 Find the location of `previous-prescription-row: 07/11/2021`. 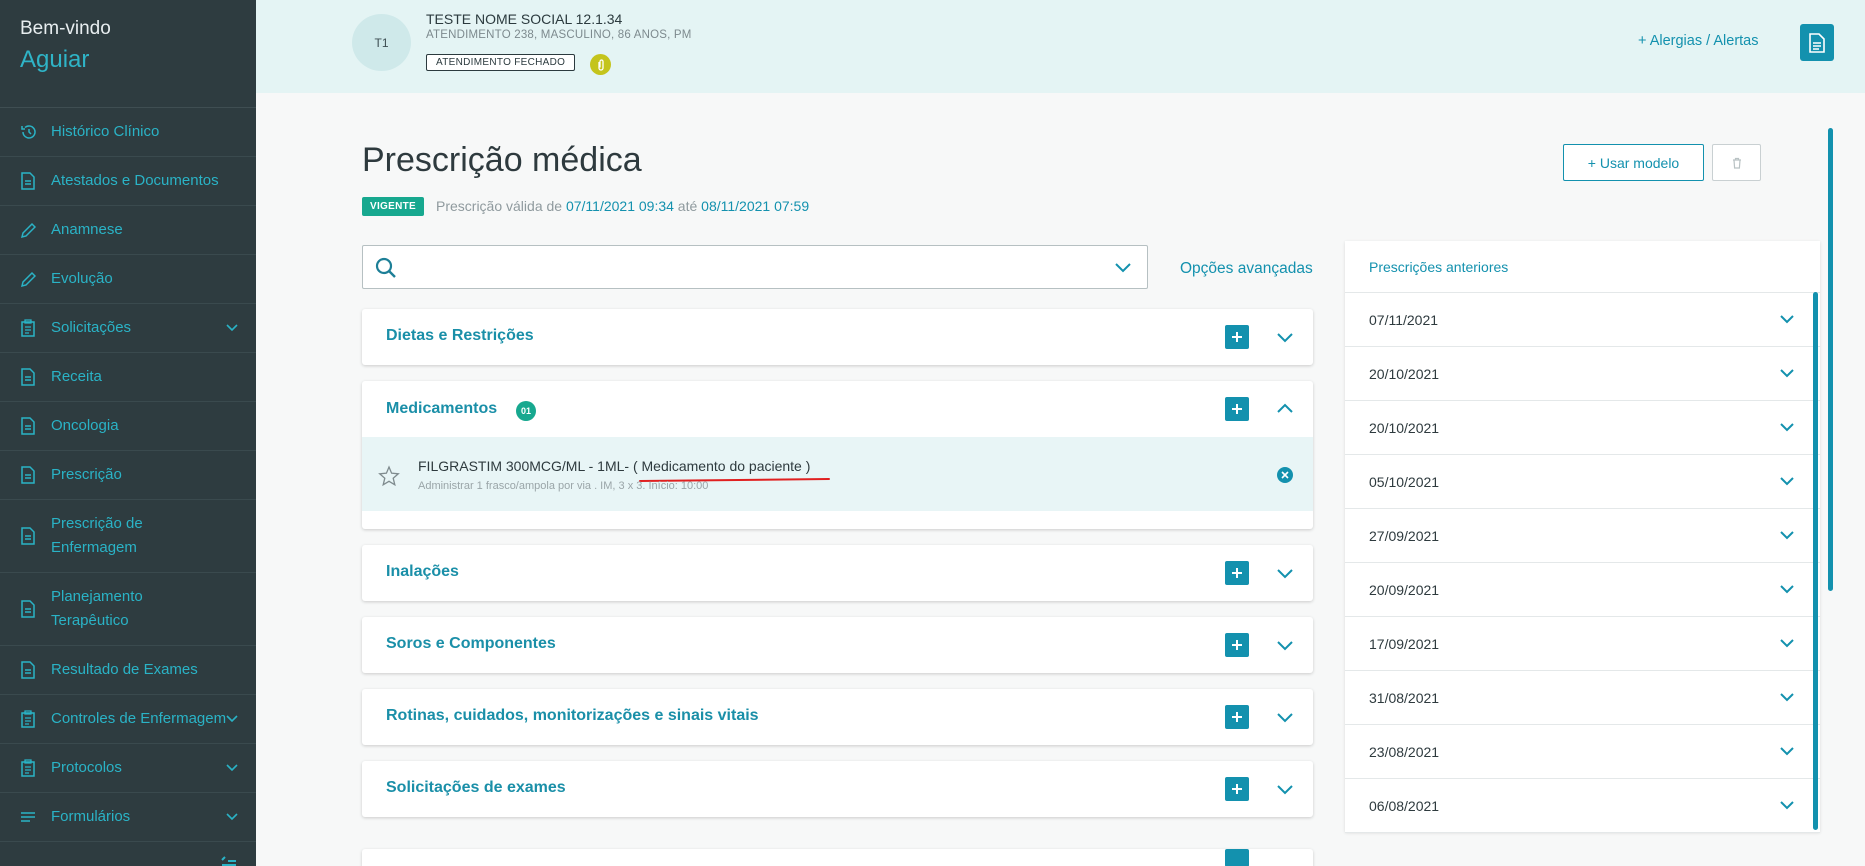

previous-prescription-row: 07/11/2021 is located at coordinates (1582, 320).